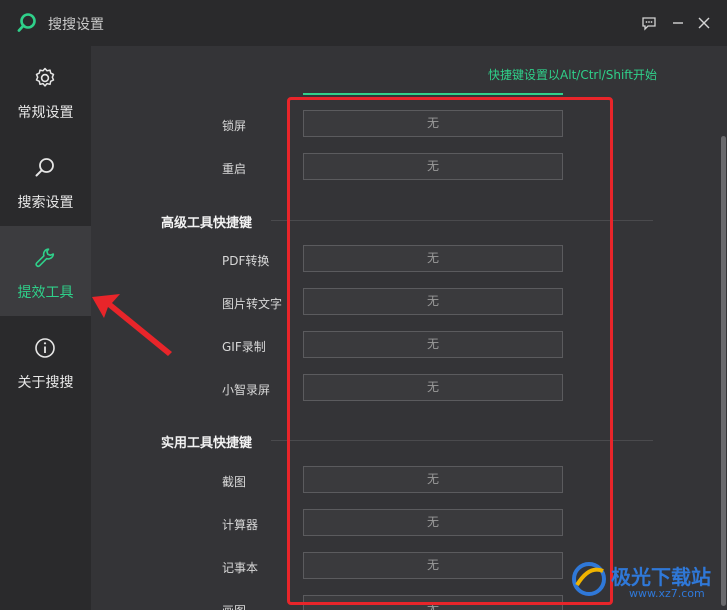 The image size is (727, 610). Describe the element at coordinates (207, 443) in the screenshot. I see `utility-tools-section-title: 实用工具快捷键` at that location.